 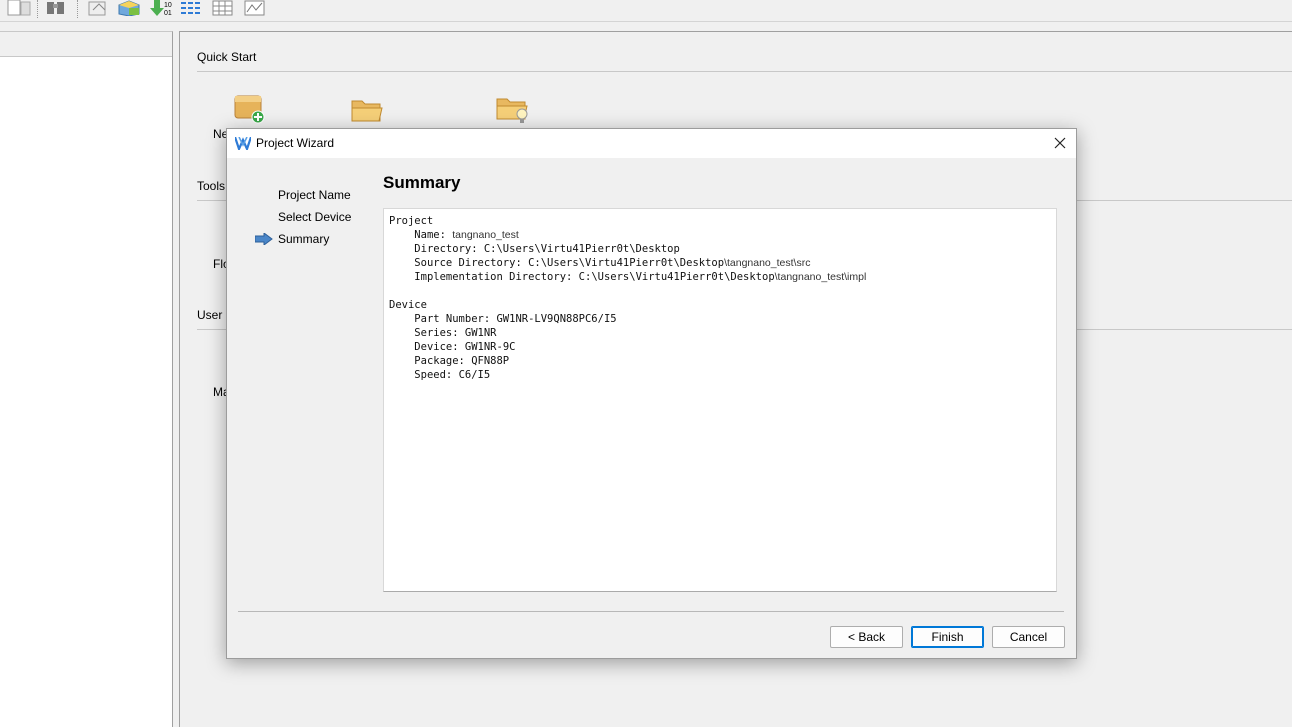 What do you see at coordinates (490, 361) in the screenshot?
I see `package-value: QFN88P` at bounding box center [490, 361].